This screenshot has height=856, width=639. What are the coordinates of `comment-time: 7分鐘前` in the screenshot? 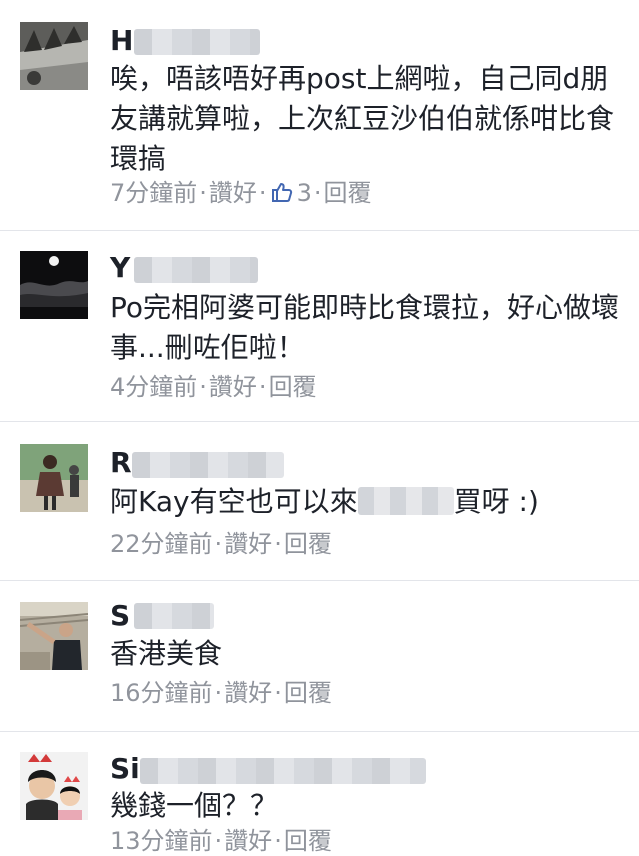 It's located at (153, 193).